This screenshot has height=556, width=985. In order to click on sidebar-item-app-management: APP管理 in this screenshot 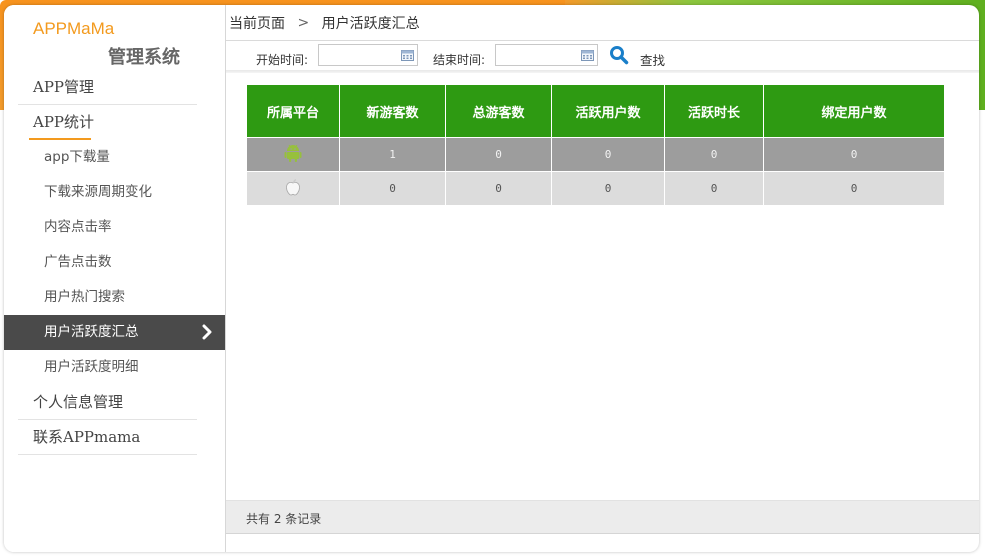, I will do `click(114, 87)`.